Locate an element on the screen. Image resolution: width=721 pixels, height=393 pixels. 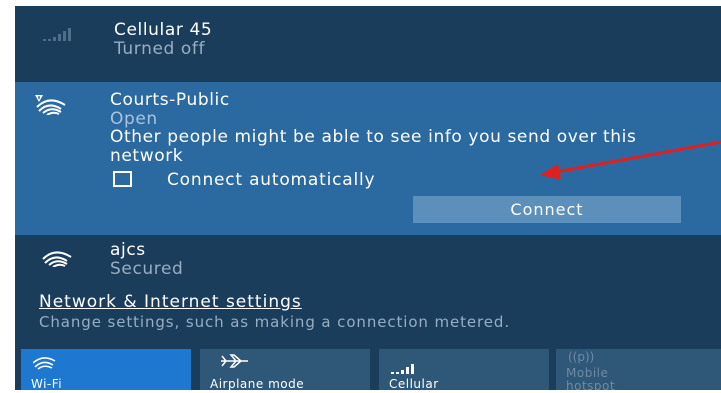
annotation-arrow is located at coordinates (630, 160).